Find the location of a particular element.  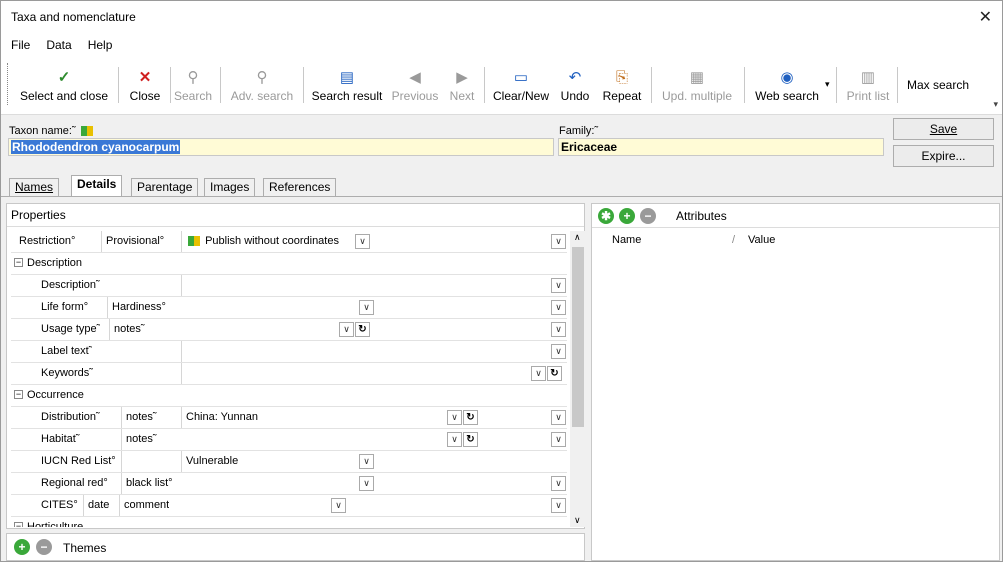

occurrence-section: − Occurrence is located at coordinates (289, 396).